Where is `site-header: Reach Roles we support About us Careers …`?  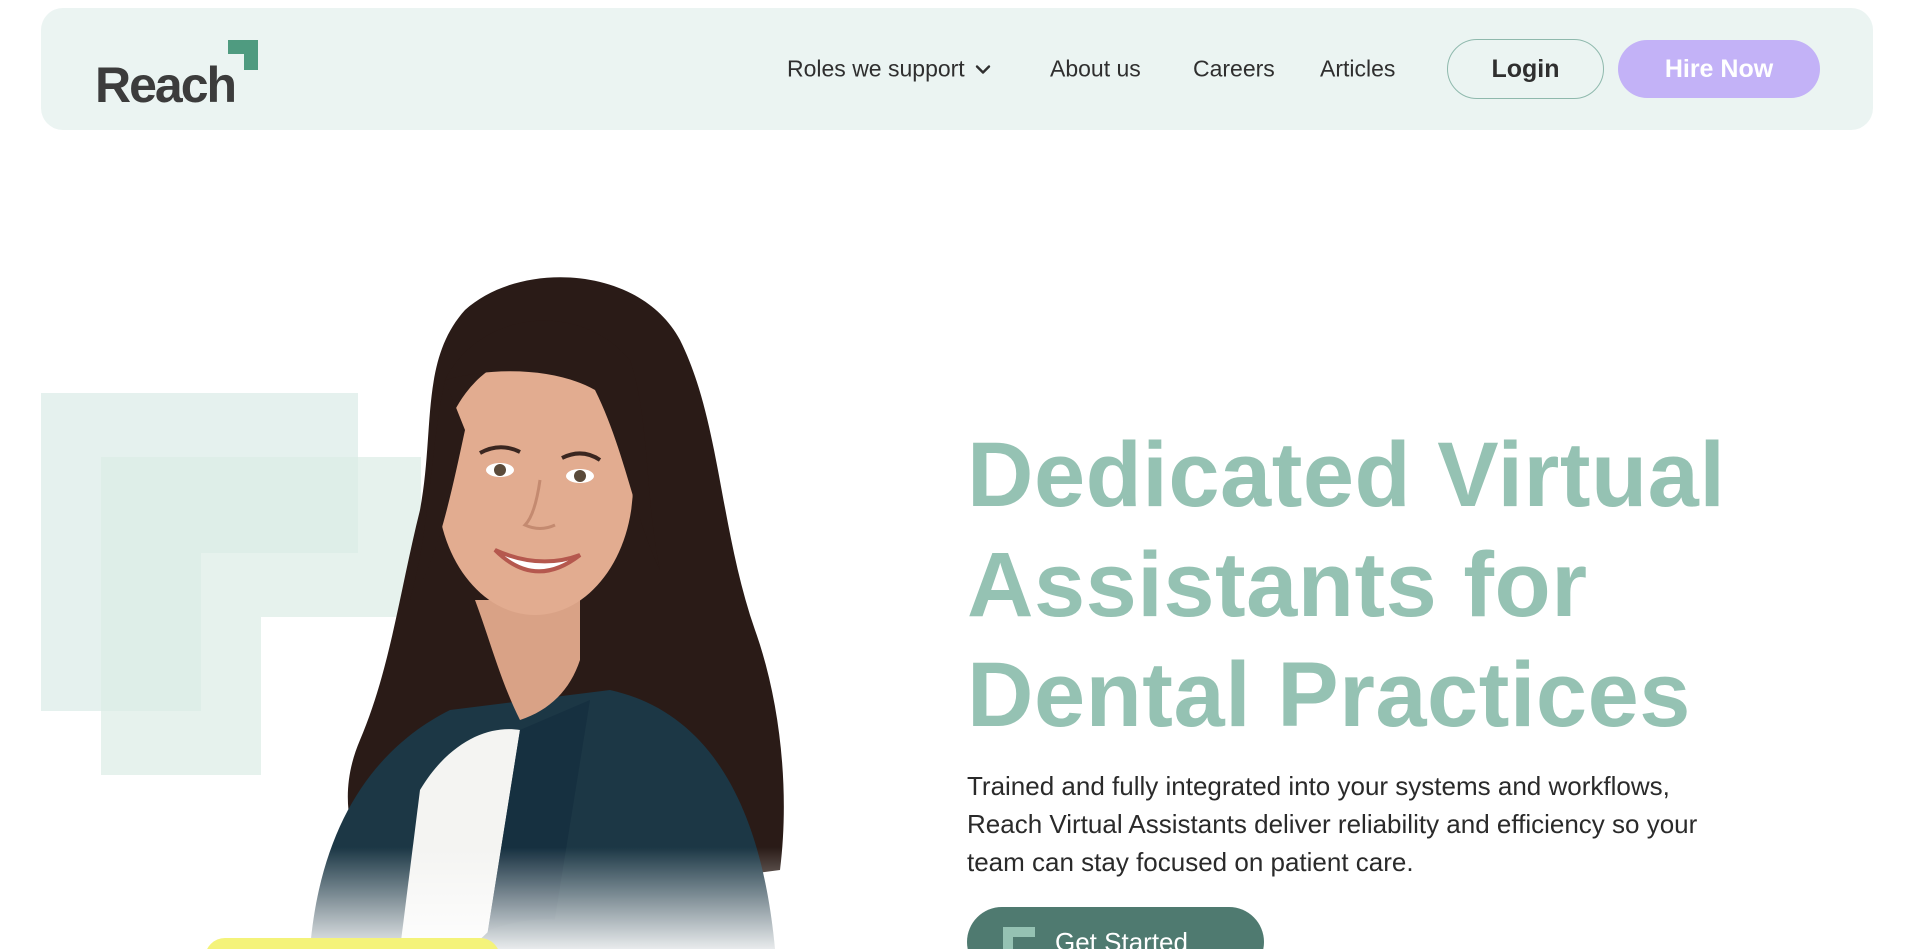
site-header: Reach Roles we support About us Careers … is located at coordinates (957, 69).